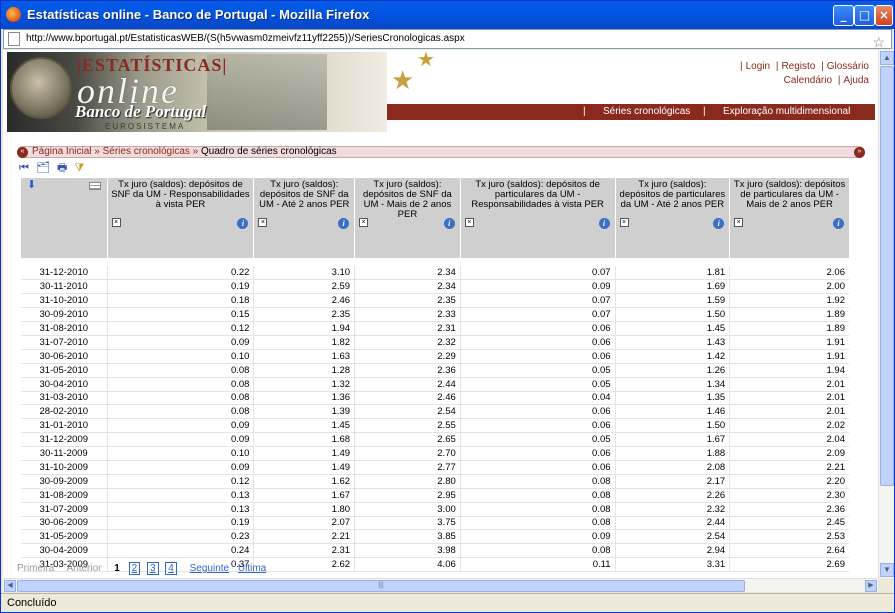 This screenshot has width=895, height=613. What do you see at coordinates (180, 440) in the screenshot?
I see `value-cell: 0.09` at bounding box center [180, 440].